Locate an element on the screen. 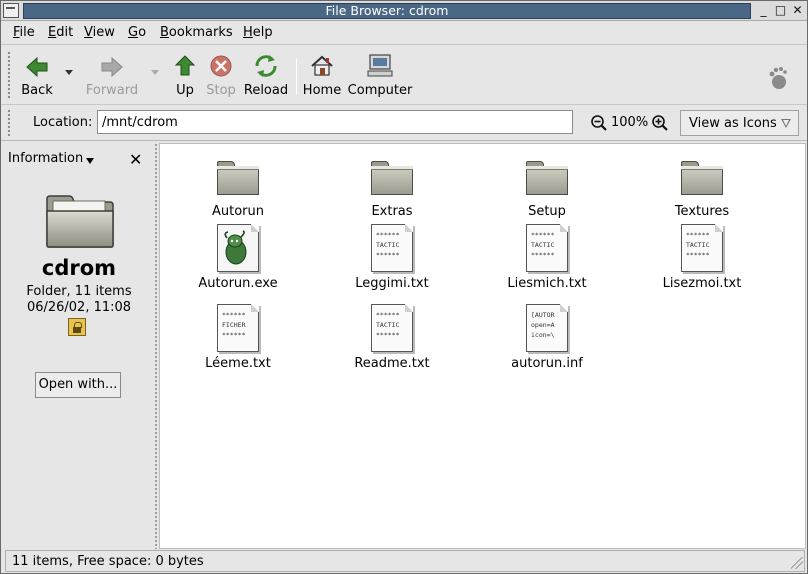 The height and width of the screenshot is (574, 808). zoom-in-icon is located at coordinates (660, 123).